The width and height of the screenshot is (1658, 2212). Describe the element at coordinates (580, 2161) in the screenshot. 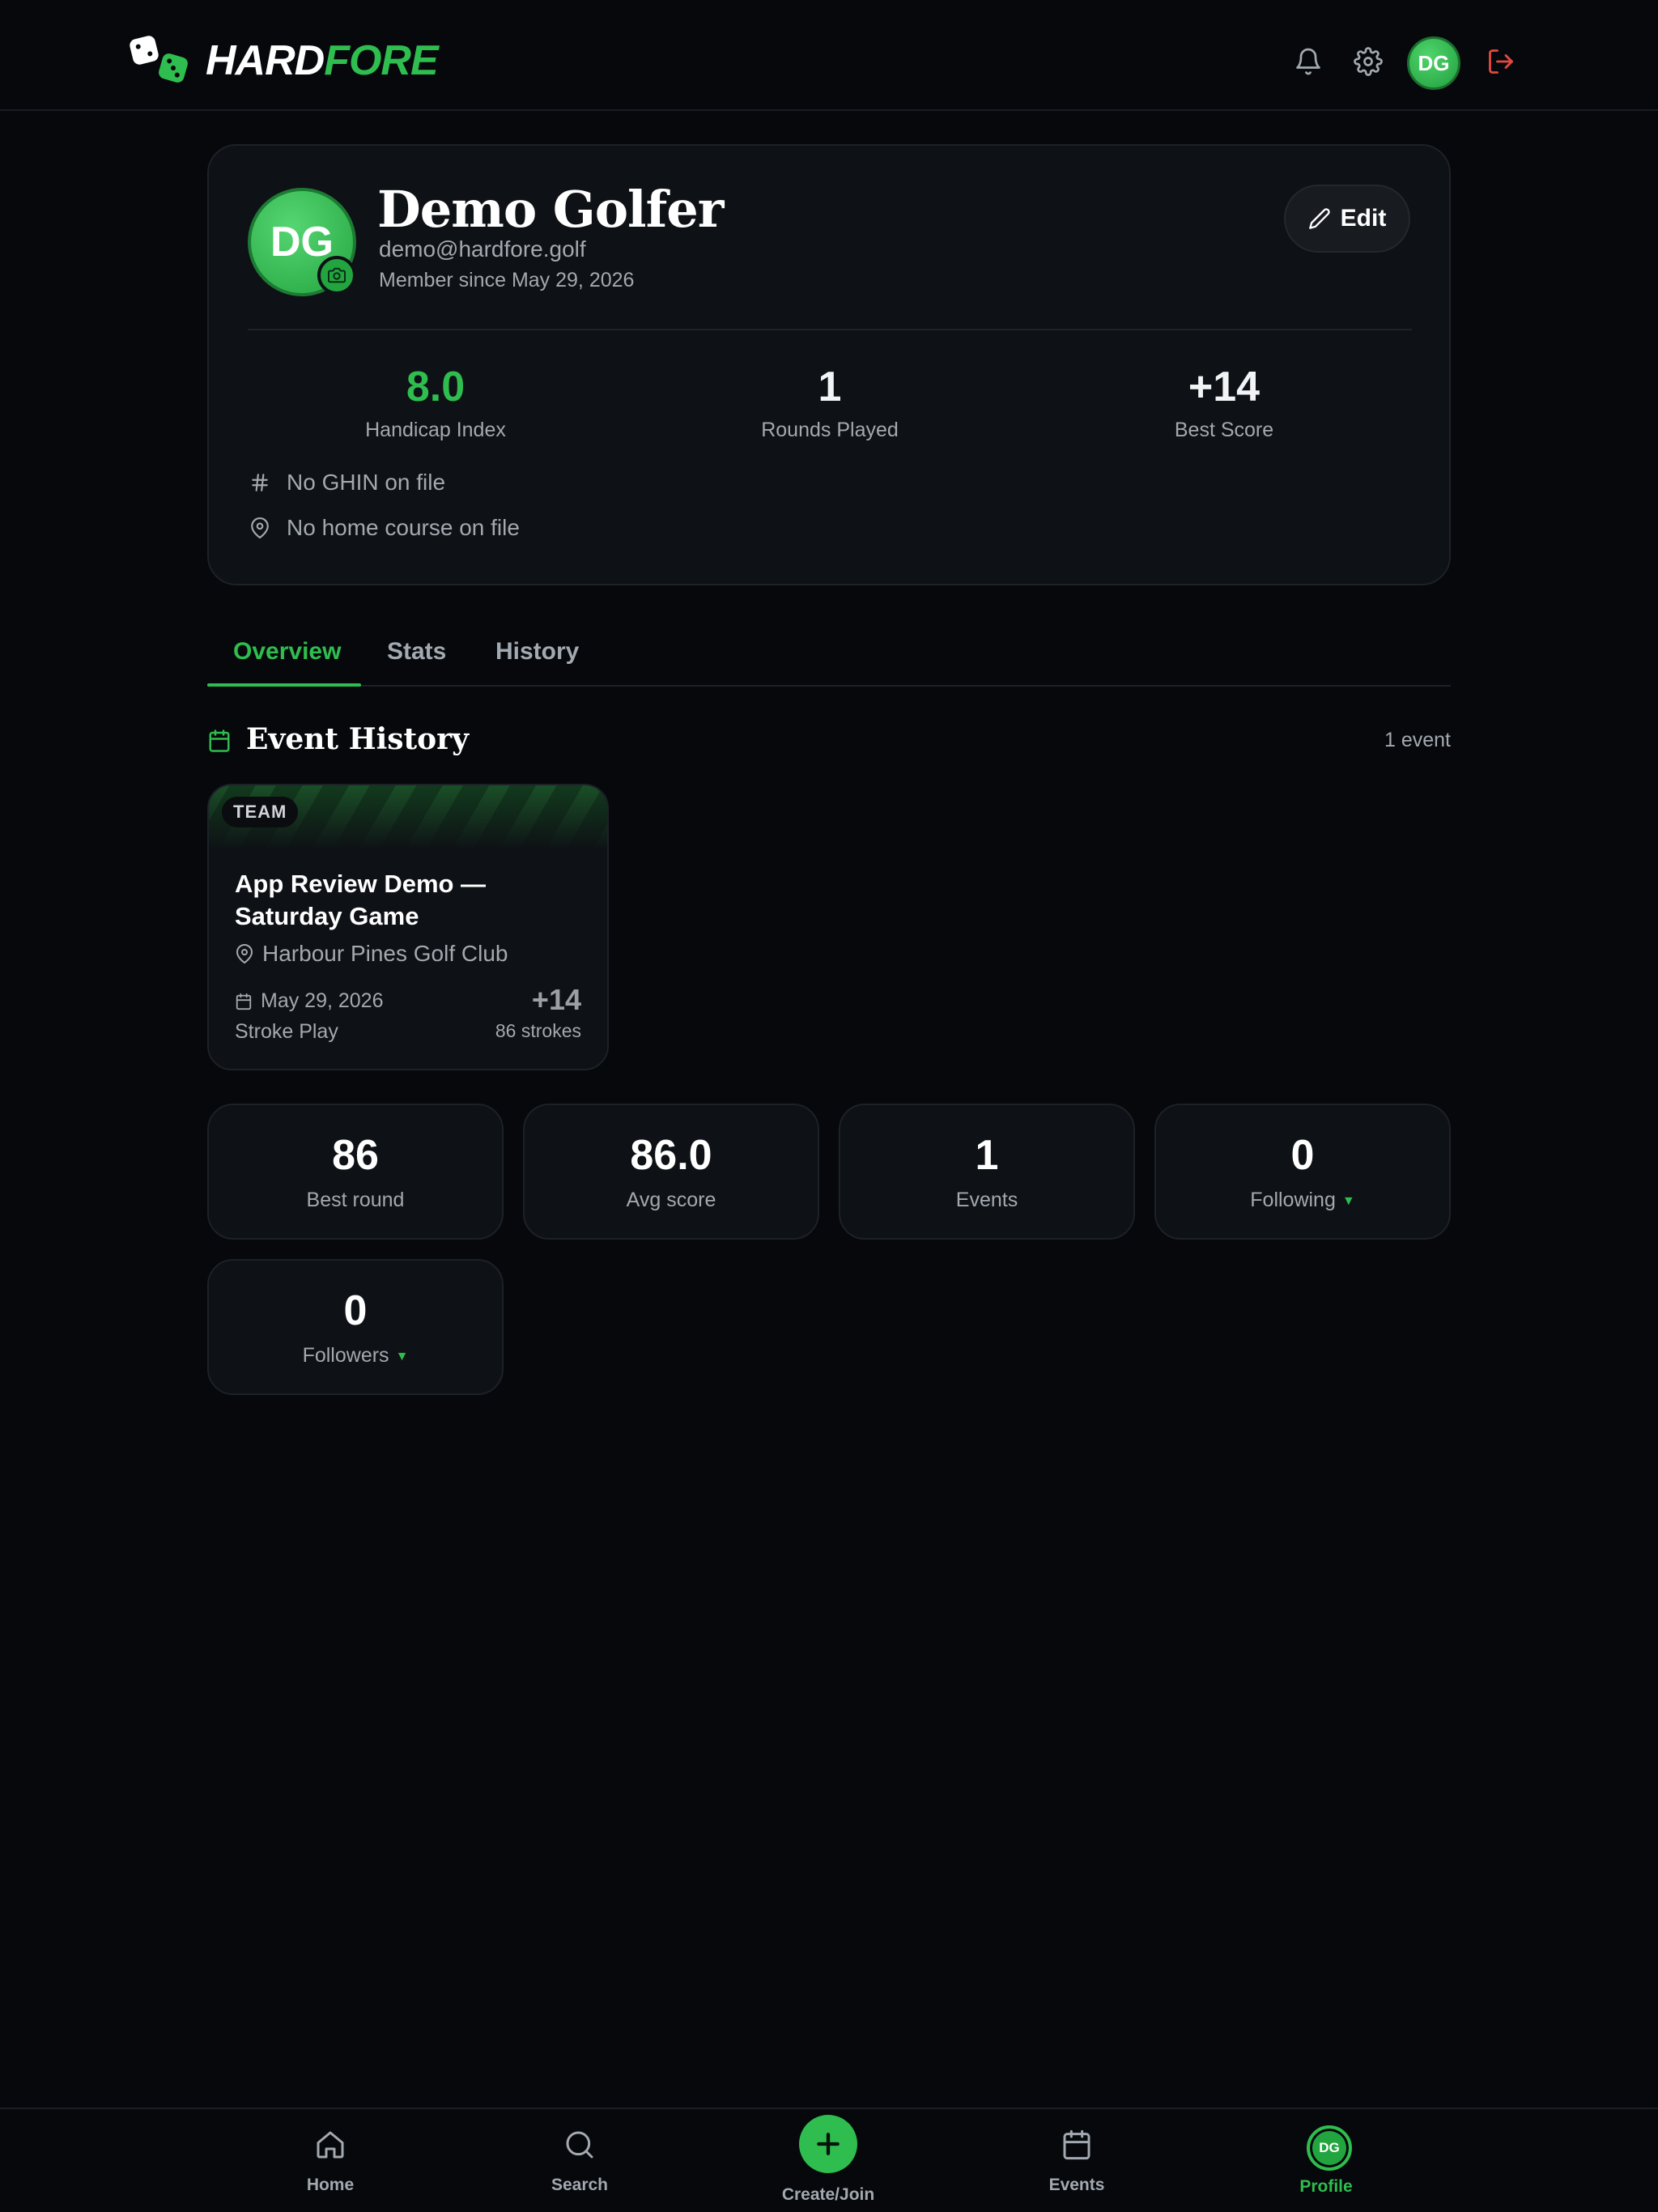

I see `nav-search: Search` at that location.